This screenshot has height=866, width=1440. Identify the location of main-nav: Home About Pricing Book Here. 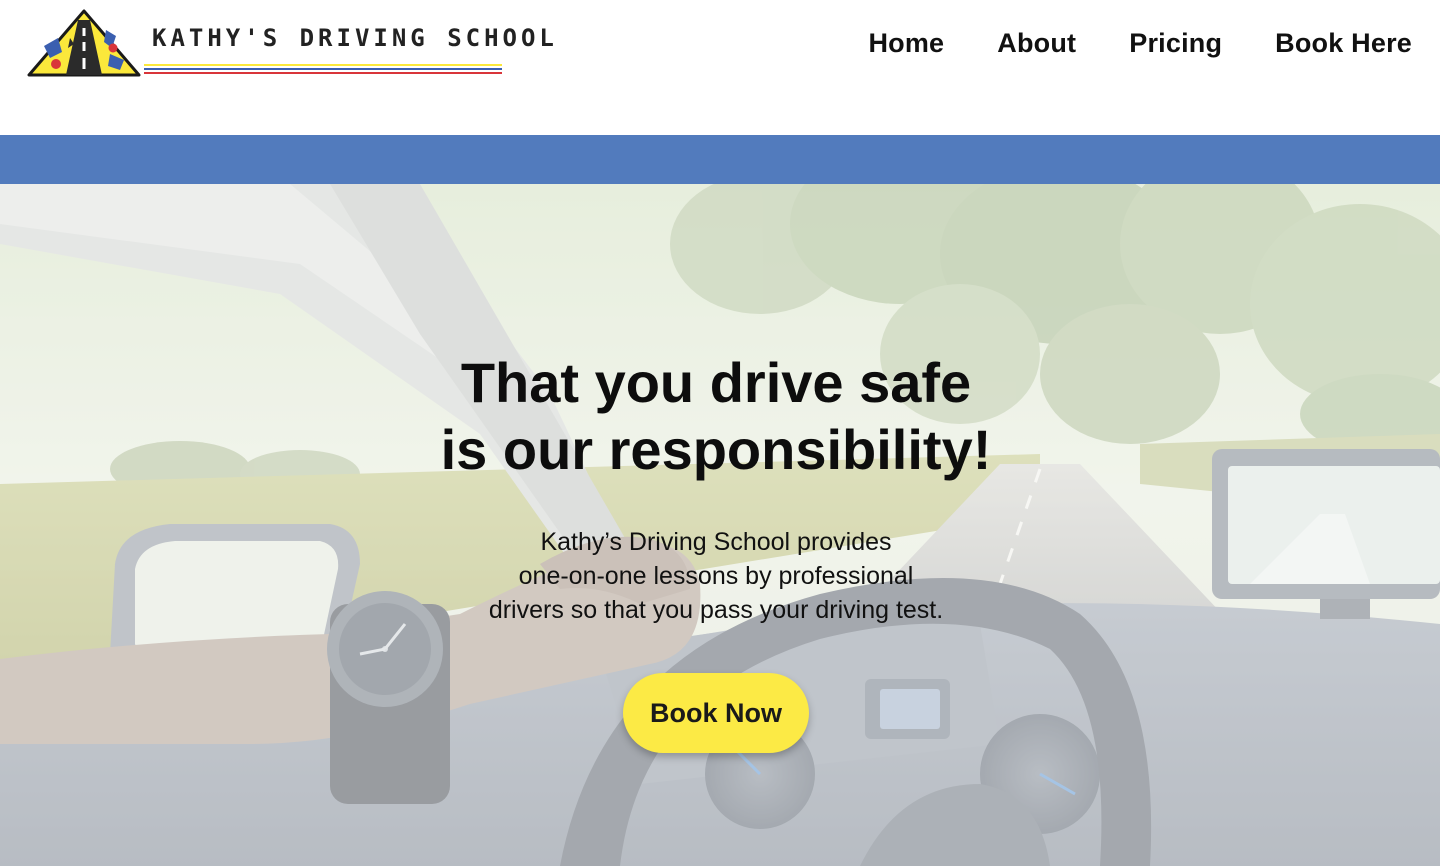
(1140, 43).